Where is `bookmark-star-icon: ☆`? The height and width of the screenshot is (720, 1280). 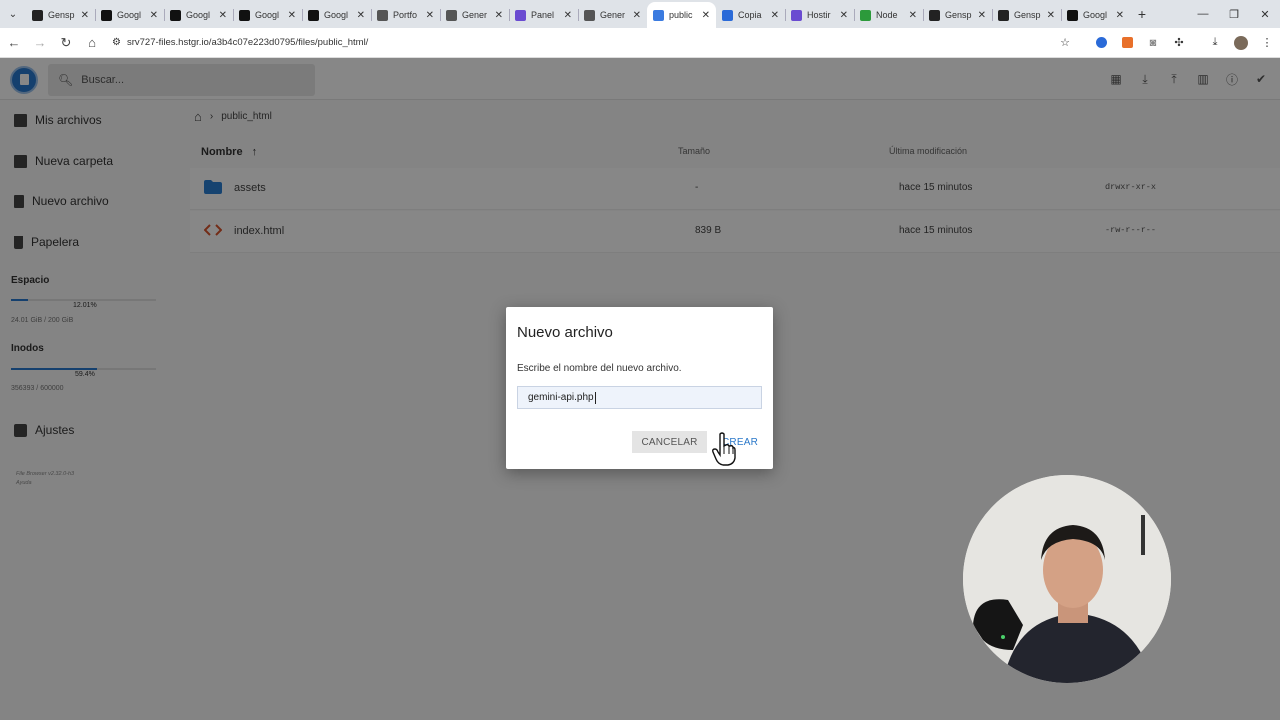 bookmark-star-icon: ☆ is located at coordinates (1065, 43).